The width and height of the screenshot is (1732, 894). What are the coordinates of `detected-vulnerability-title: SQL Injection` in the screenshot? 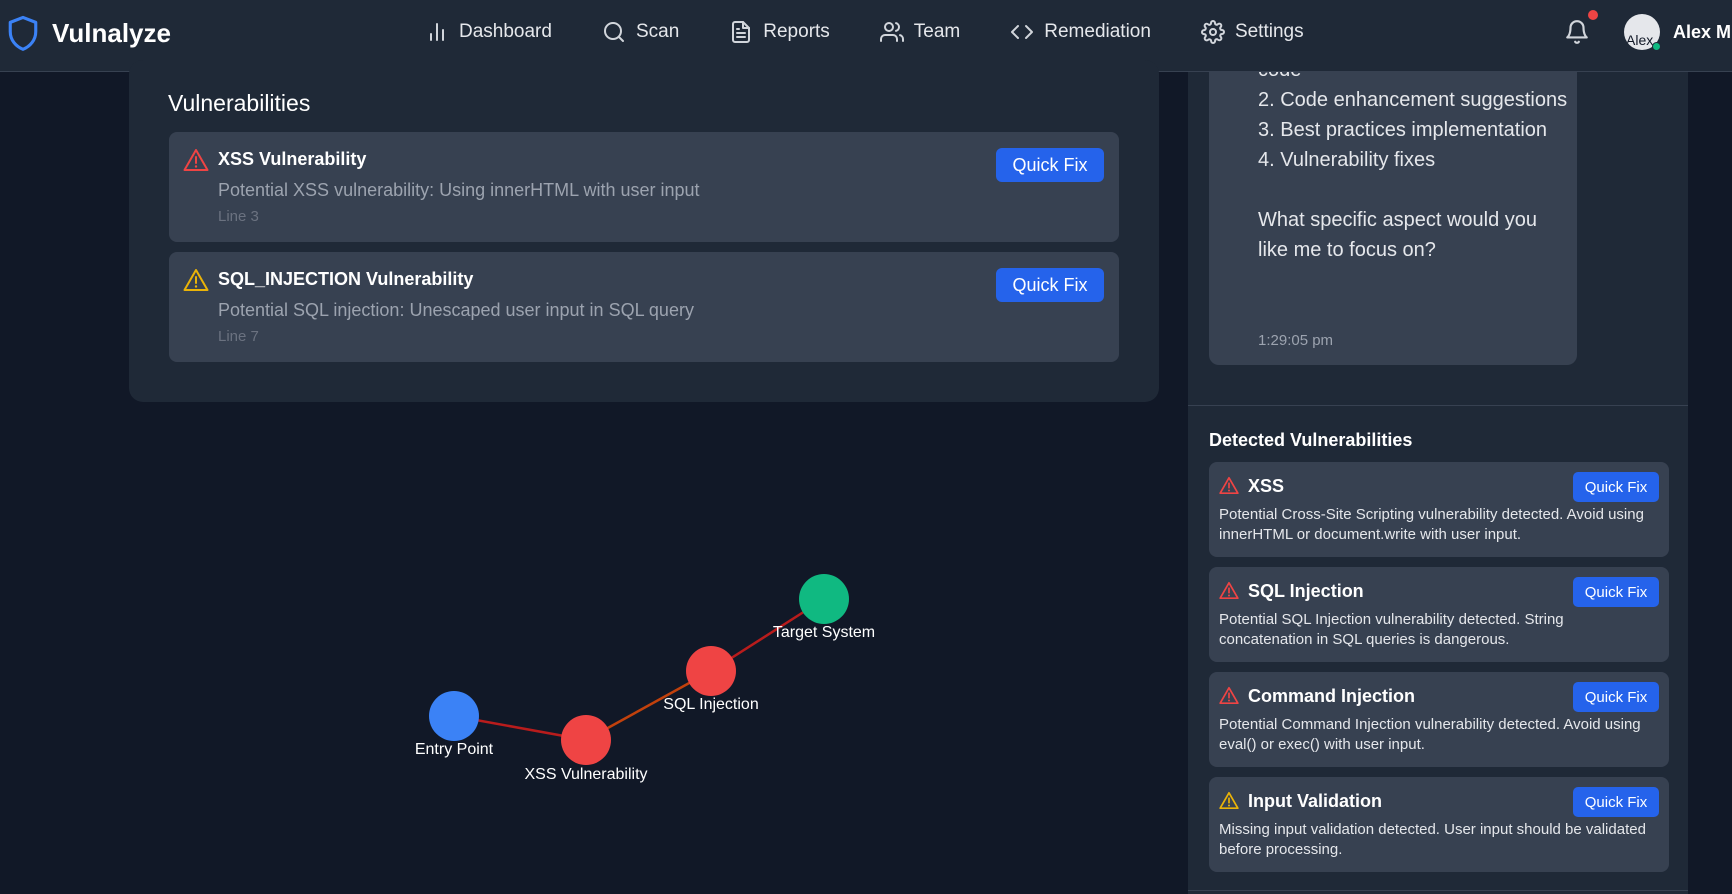 It's located at (1306, 591).